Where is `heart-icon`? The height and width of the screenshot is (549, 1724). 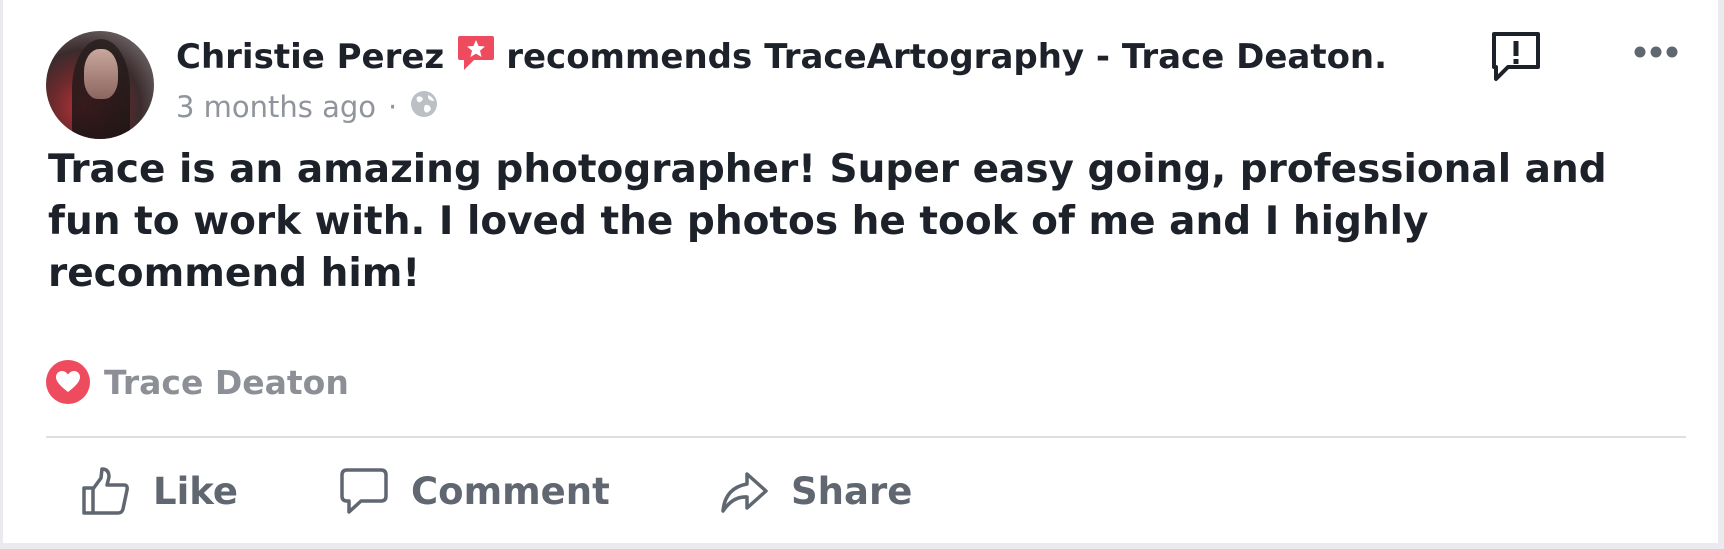 heart-icon is located at coordinates (68, 382).